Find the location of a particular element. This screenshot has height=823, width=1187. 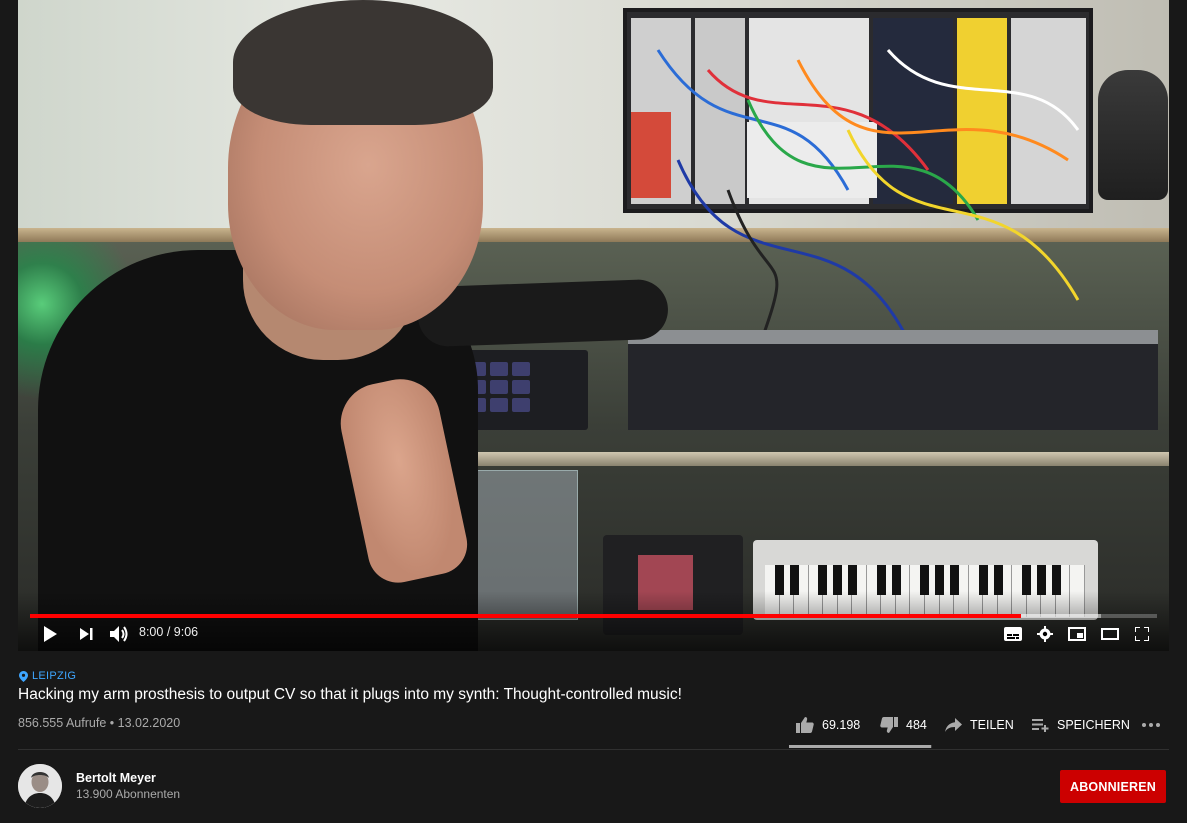

more-horizontal-icon is located at coordinates (1151, 725).